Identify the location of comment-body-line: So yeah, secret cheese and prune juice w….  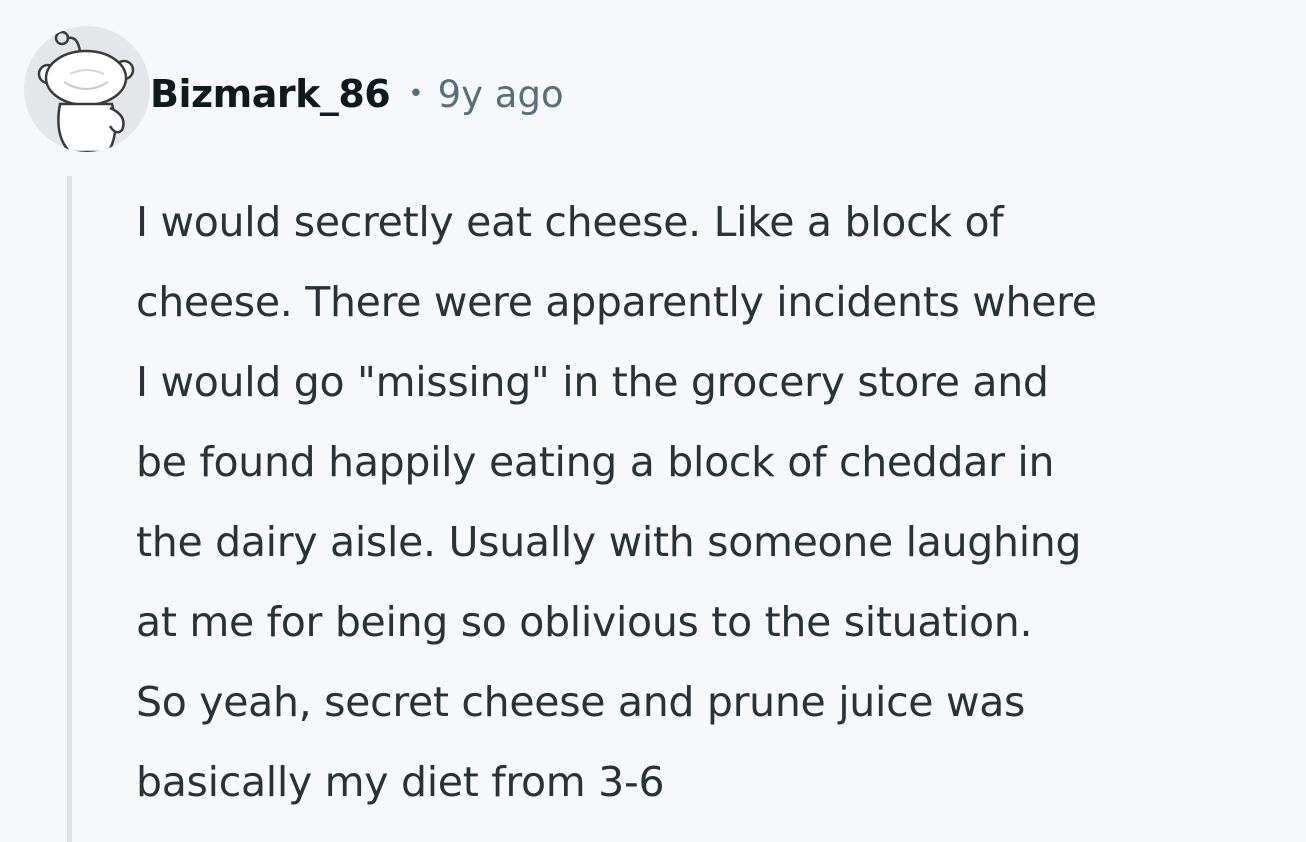
(581, 702).